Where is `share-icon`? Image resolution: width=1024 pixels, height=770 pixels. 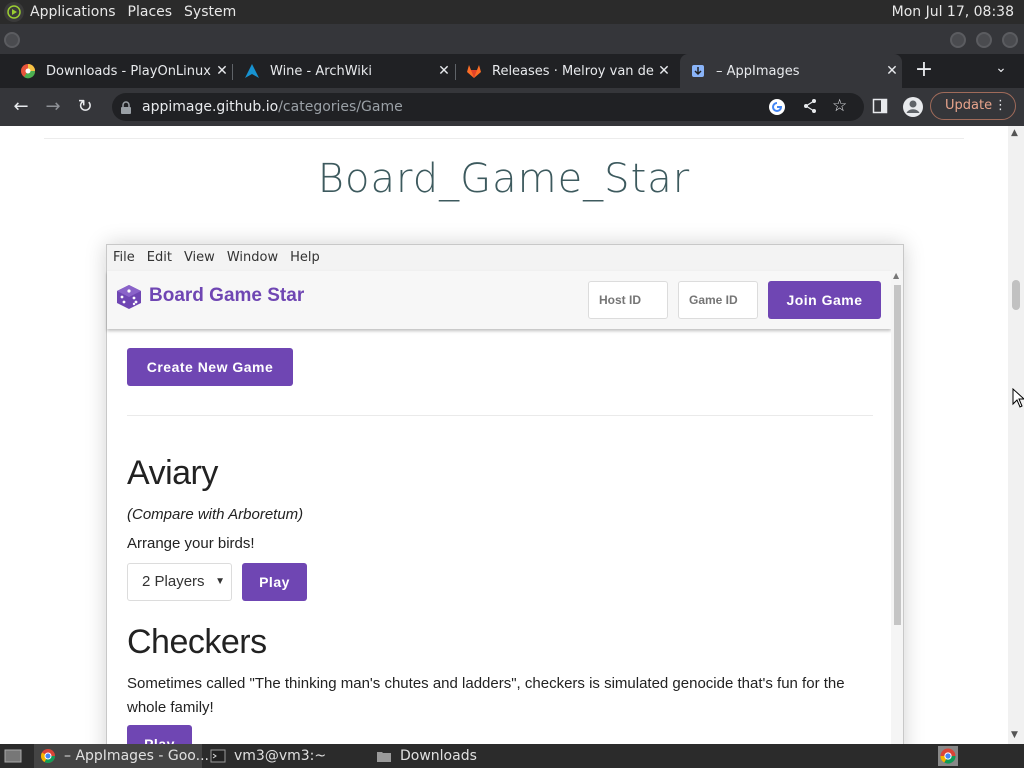
share-icon is located at coordinates (810, 108).